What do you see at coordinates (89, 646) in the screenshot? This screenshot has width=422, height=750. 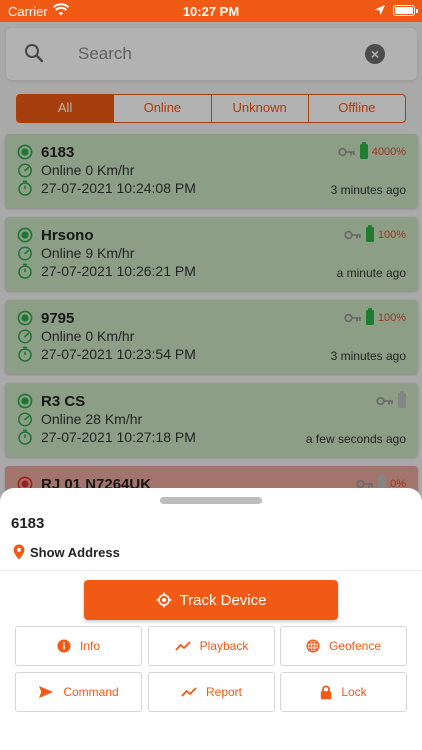 I see `info-label: Info` at bounding box center [89, 646].